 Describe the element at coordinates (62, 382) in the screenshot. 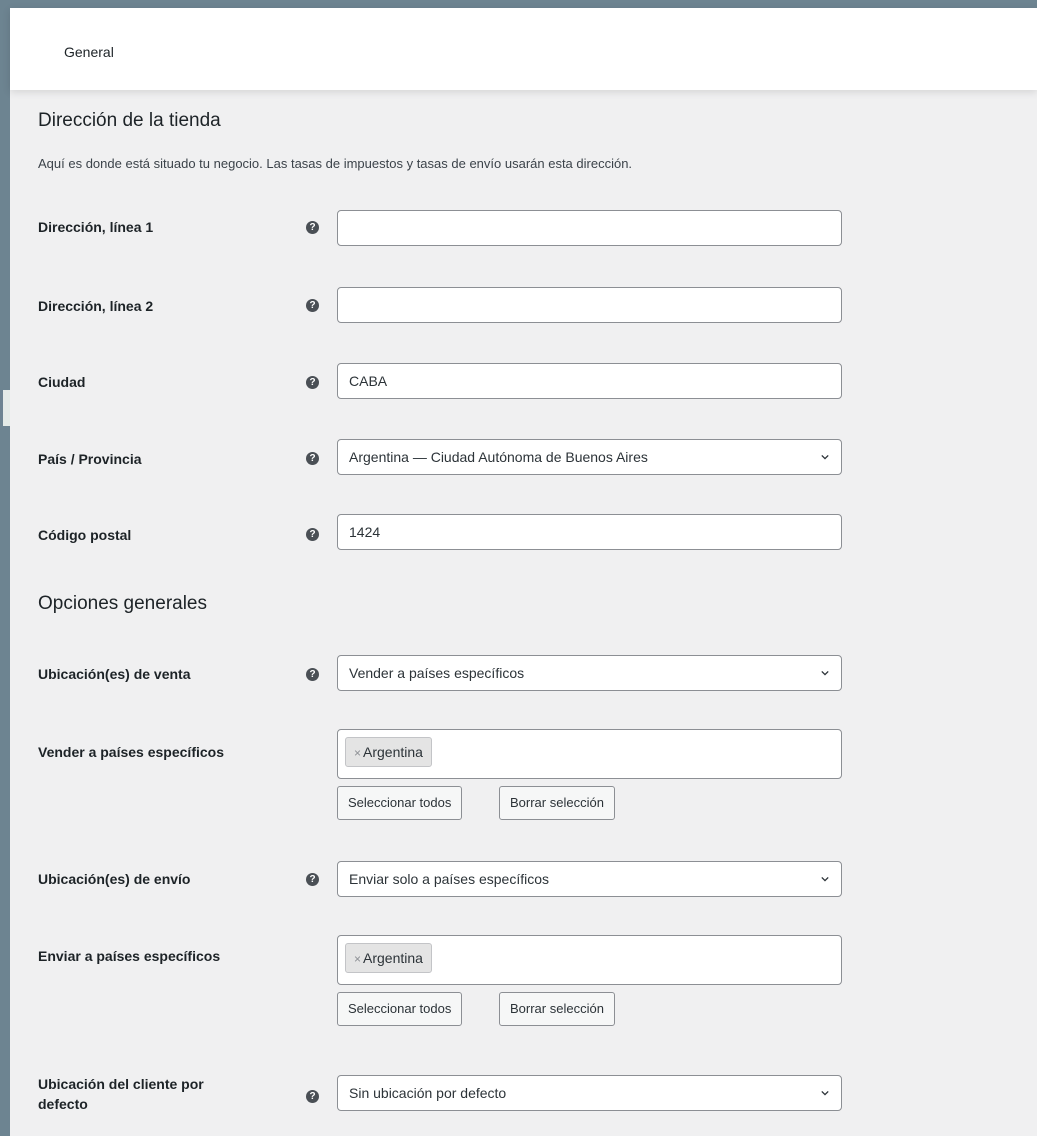

I see `label-city: Ciudad` at that location.